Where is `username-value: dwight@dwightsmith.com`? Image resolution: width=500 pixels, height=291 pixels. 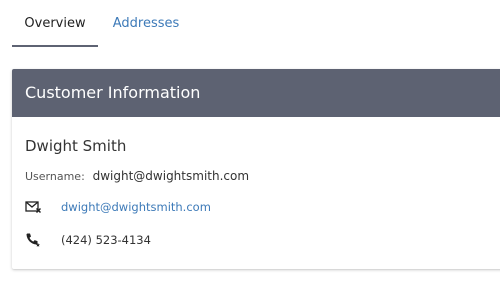
username-value: dwight@dwightsmith.com is located at coordinates (171, 176).